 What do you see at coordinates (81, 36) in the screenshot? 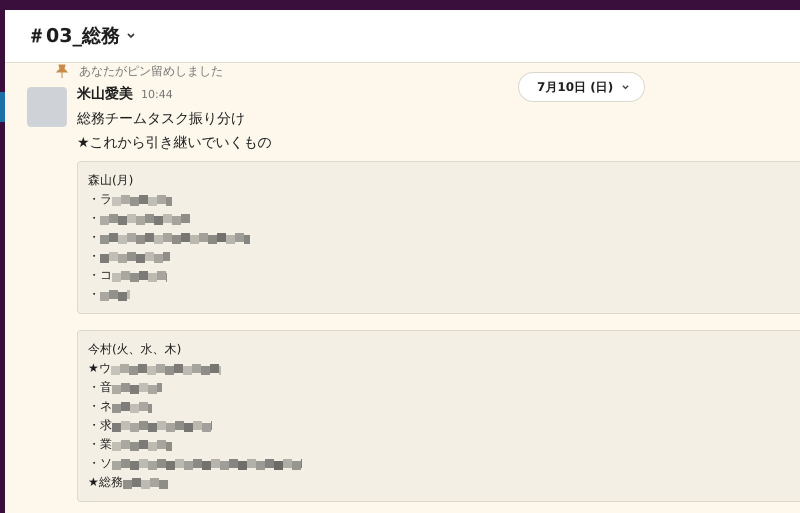
I see `channel-title: ＃03_総務` at bounding box center [81, 36].